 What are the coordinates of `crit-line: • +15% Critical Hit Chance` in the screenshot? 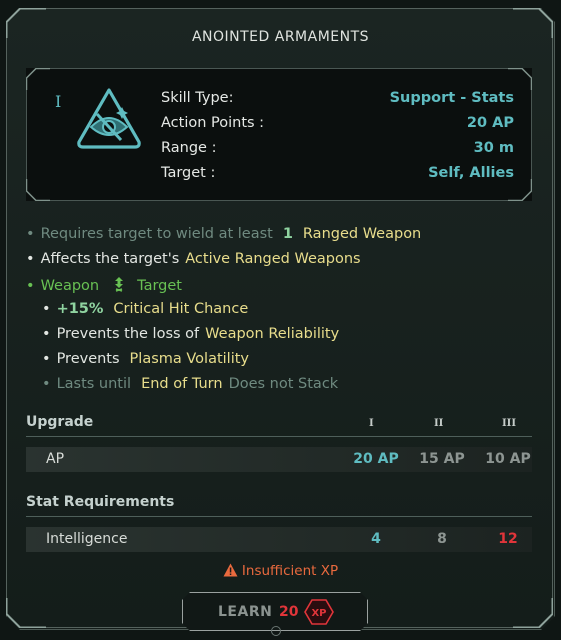 It's located at (145, 309).